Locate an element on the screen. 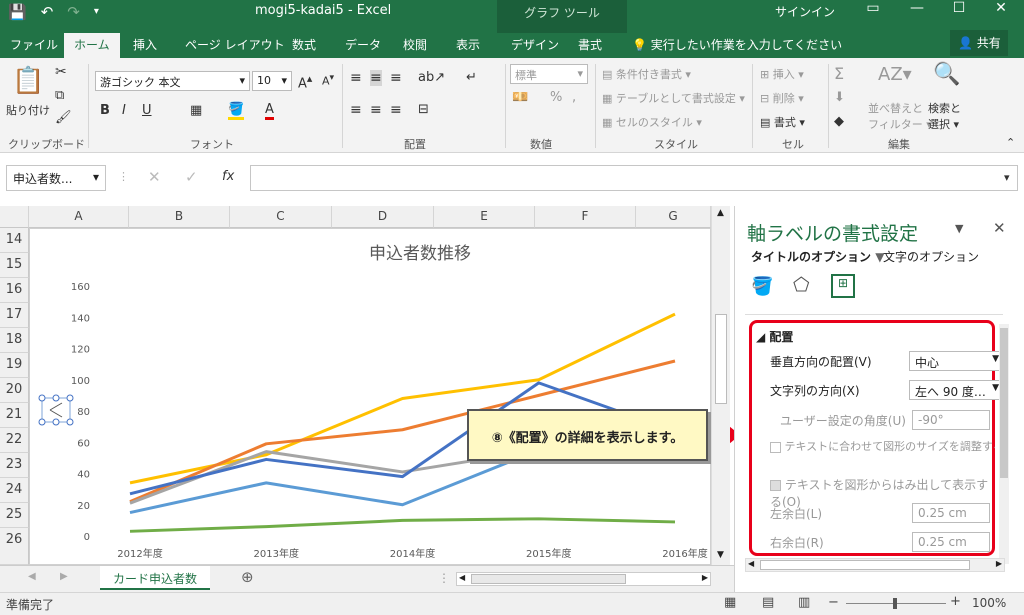 The image size is (1024, 615). tab-title-options: タイトルのオプション ▼ is located at coordinates (817, 256).